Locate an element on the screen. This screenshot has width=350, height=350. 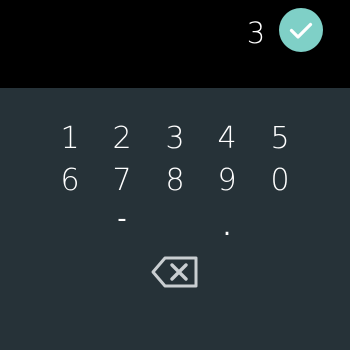
key-1: 1 is located at coordinates (70, 139).